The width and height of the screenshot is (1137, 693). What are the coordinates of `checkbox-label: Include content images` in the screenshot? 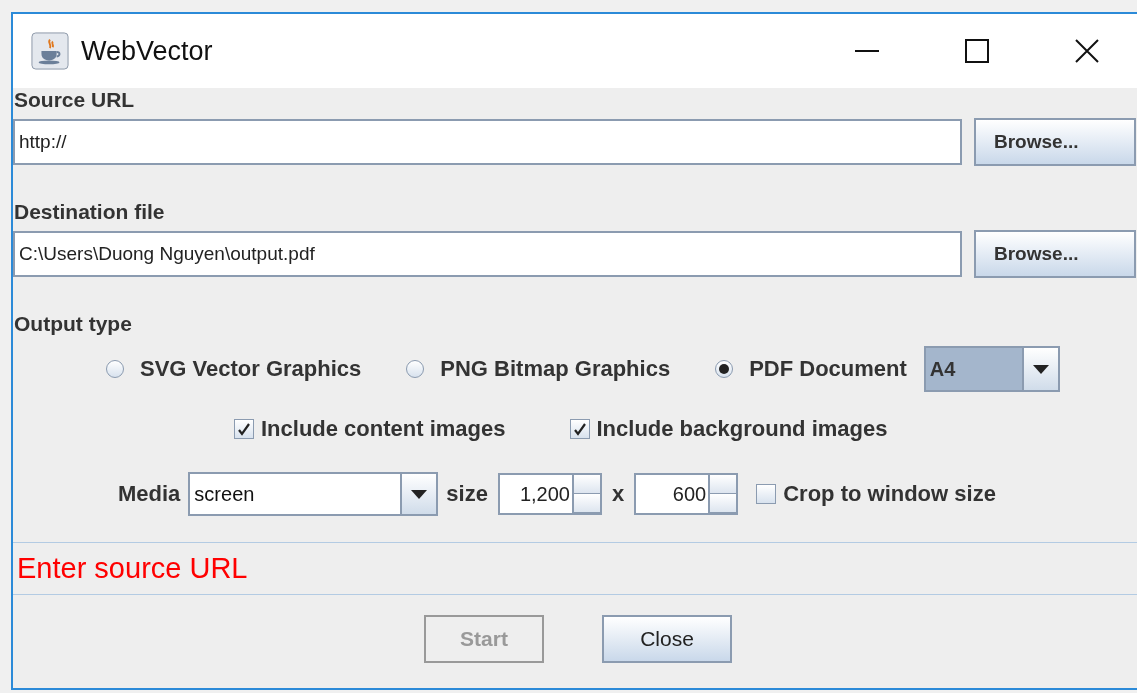 It's located at (383, 429).